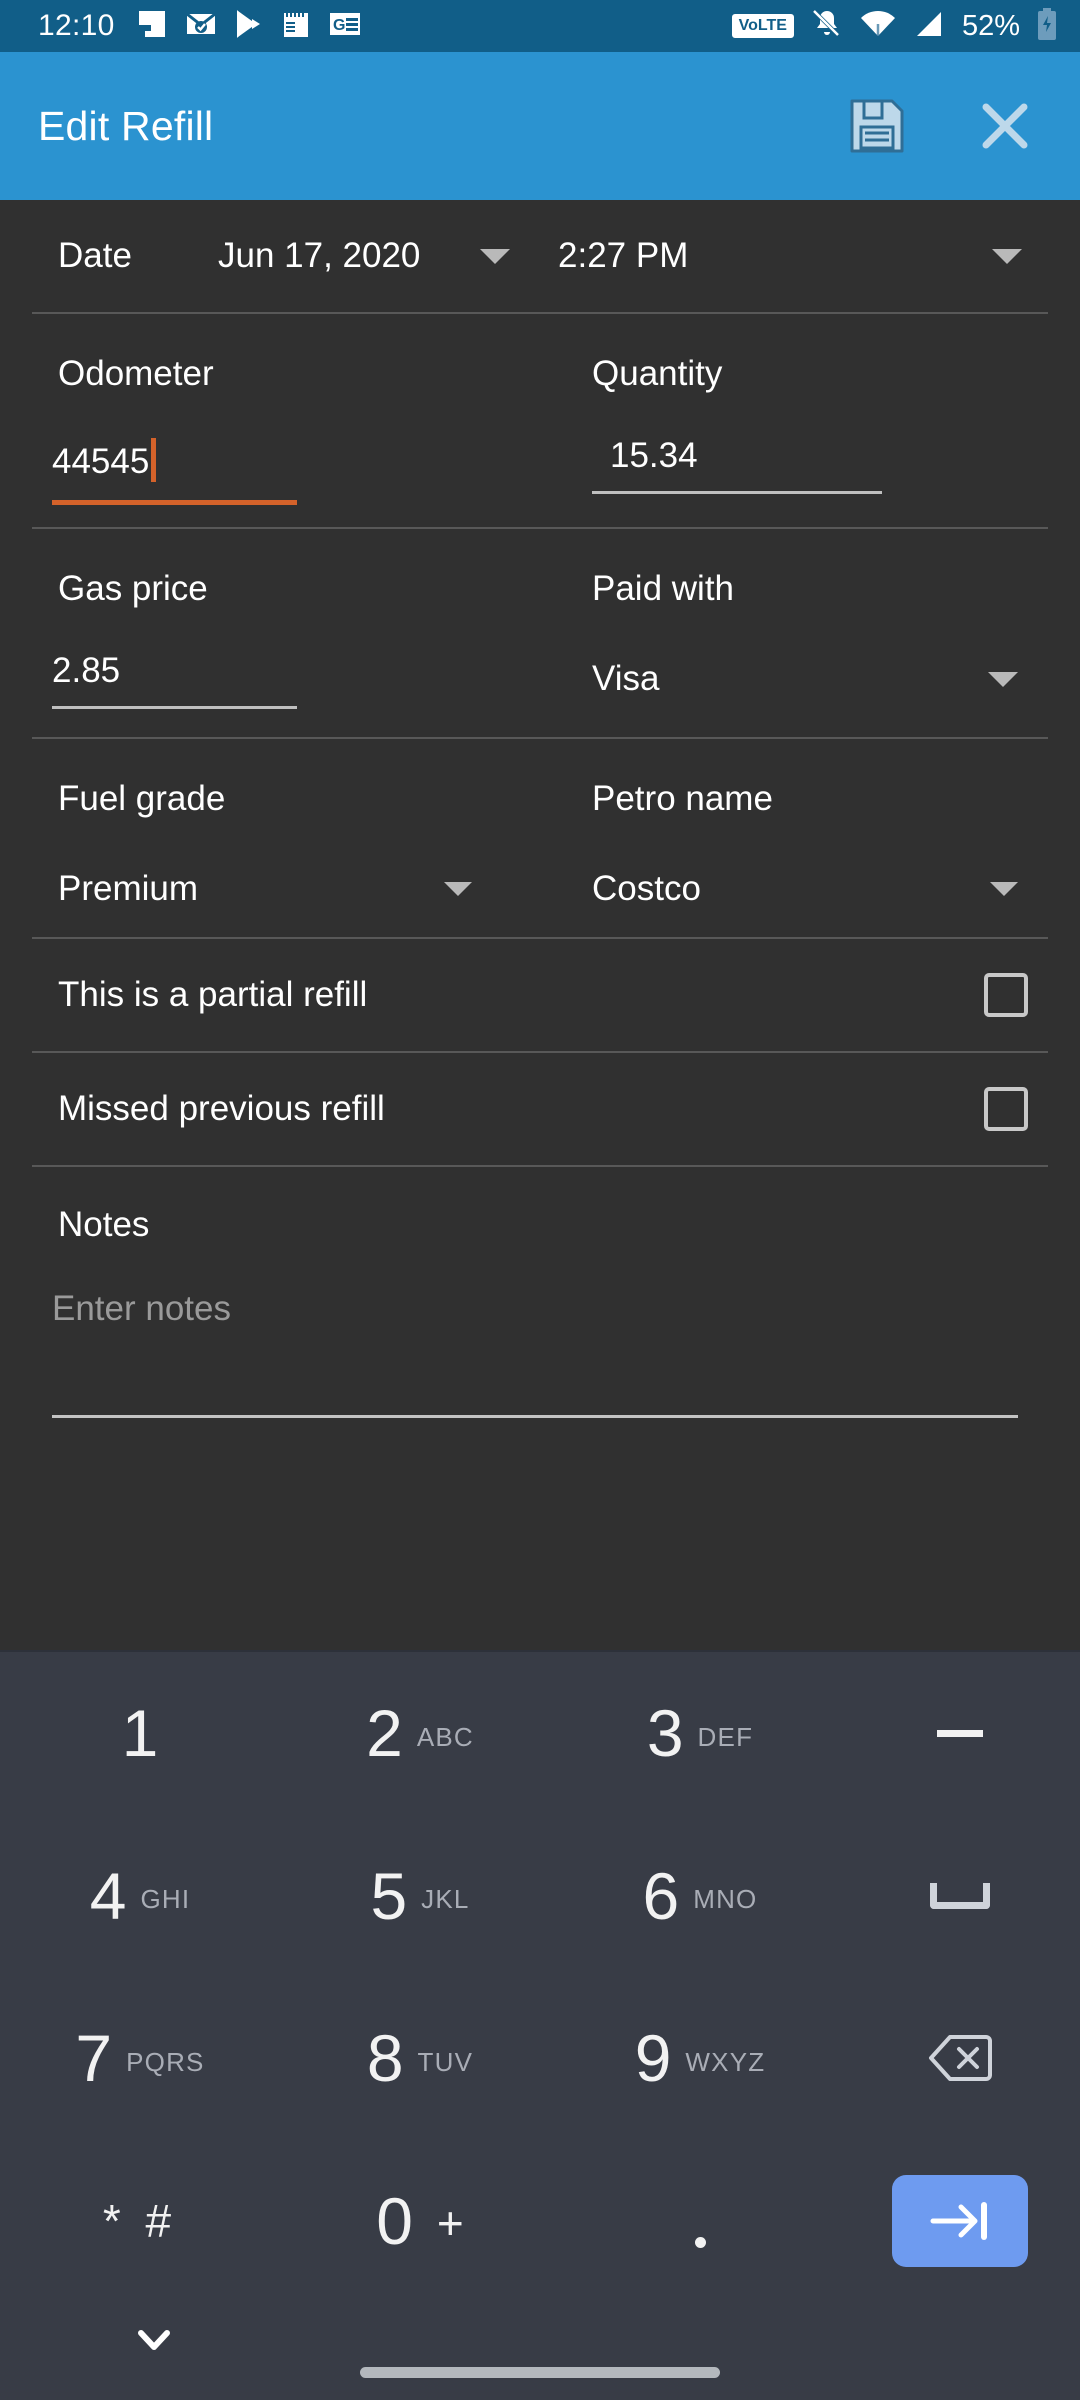  I want to click on fuel-grade-label: Fuel grade, so click(142, 798).